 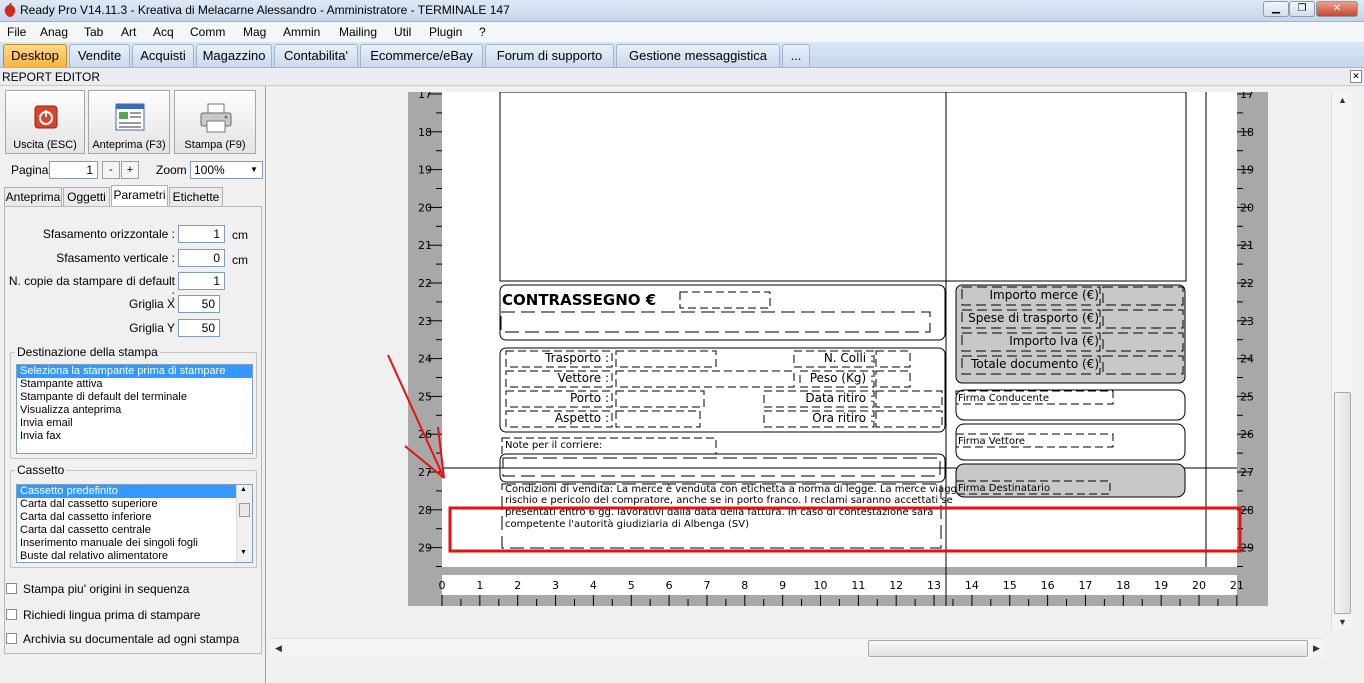 I want to click on checkbox-multi-origin-label: Stampa piu' origini in sequenza, so click(x=106, y=589).